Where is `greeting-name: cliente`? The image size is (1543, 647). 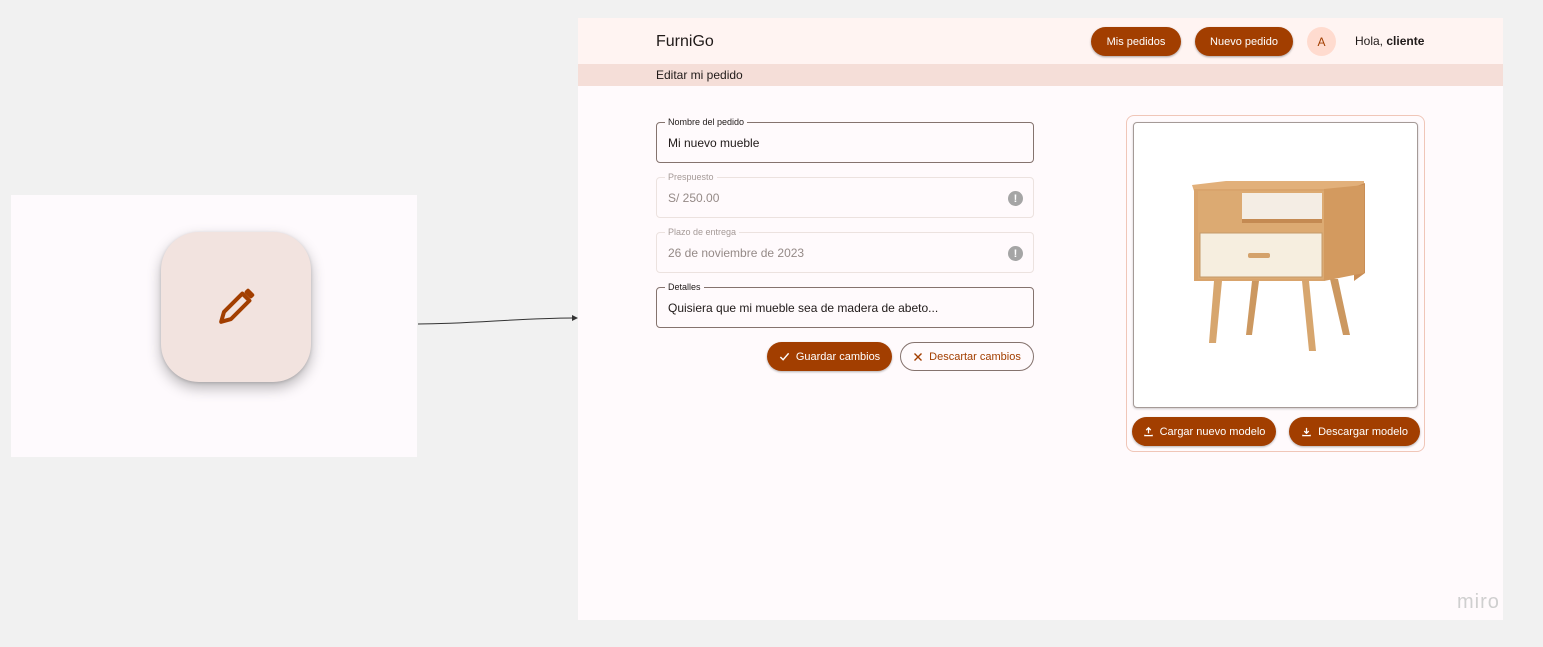 greeting-name: cliente is located at coordinates (1405, 41).